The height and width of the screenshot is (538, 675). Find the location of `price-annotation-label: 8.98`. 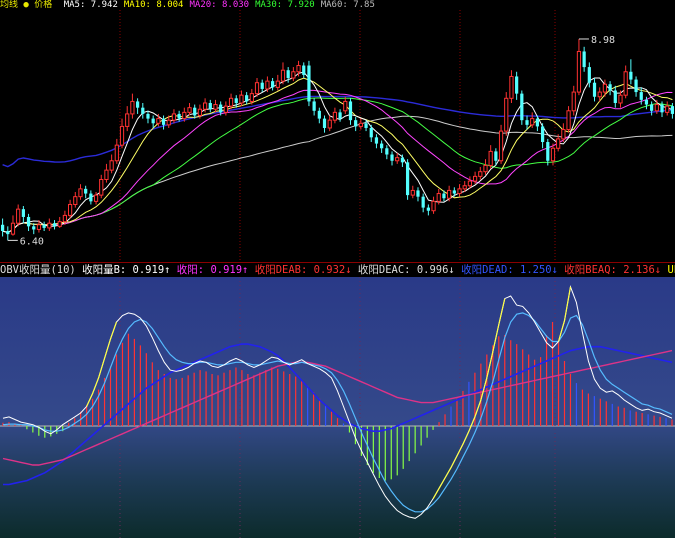

price-annotation-label: 8.98 is located at coordinates (603, 40).